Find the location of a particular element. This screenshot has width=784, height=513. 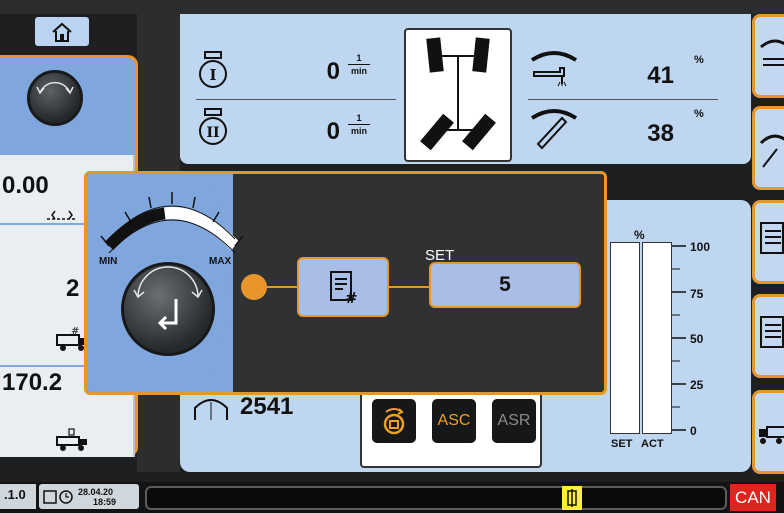

gauge-label-set: SET is located at coordinates (622, 444).